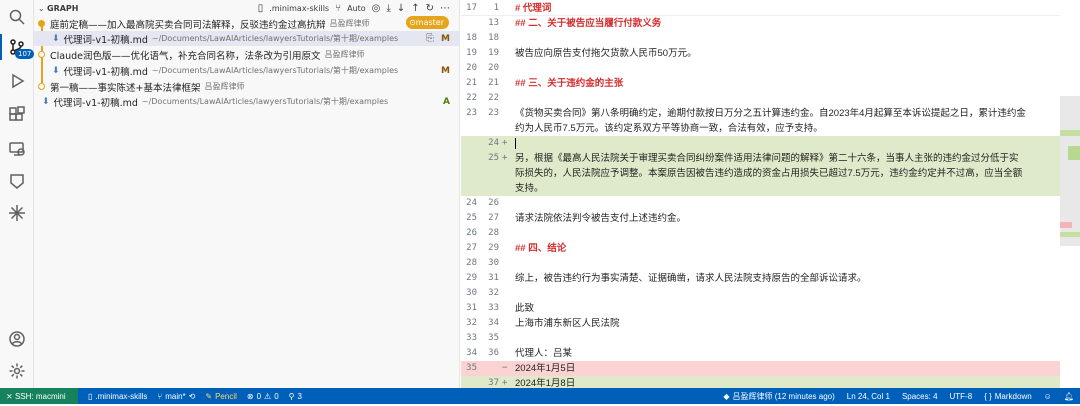 The height and width of the screenshot is (406, 1080). What do you see at coordinates (471, 323) in the screenshot?
I see `old-line-number: 32` at bounding box center [471, 323].